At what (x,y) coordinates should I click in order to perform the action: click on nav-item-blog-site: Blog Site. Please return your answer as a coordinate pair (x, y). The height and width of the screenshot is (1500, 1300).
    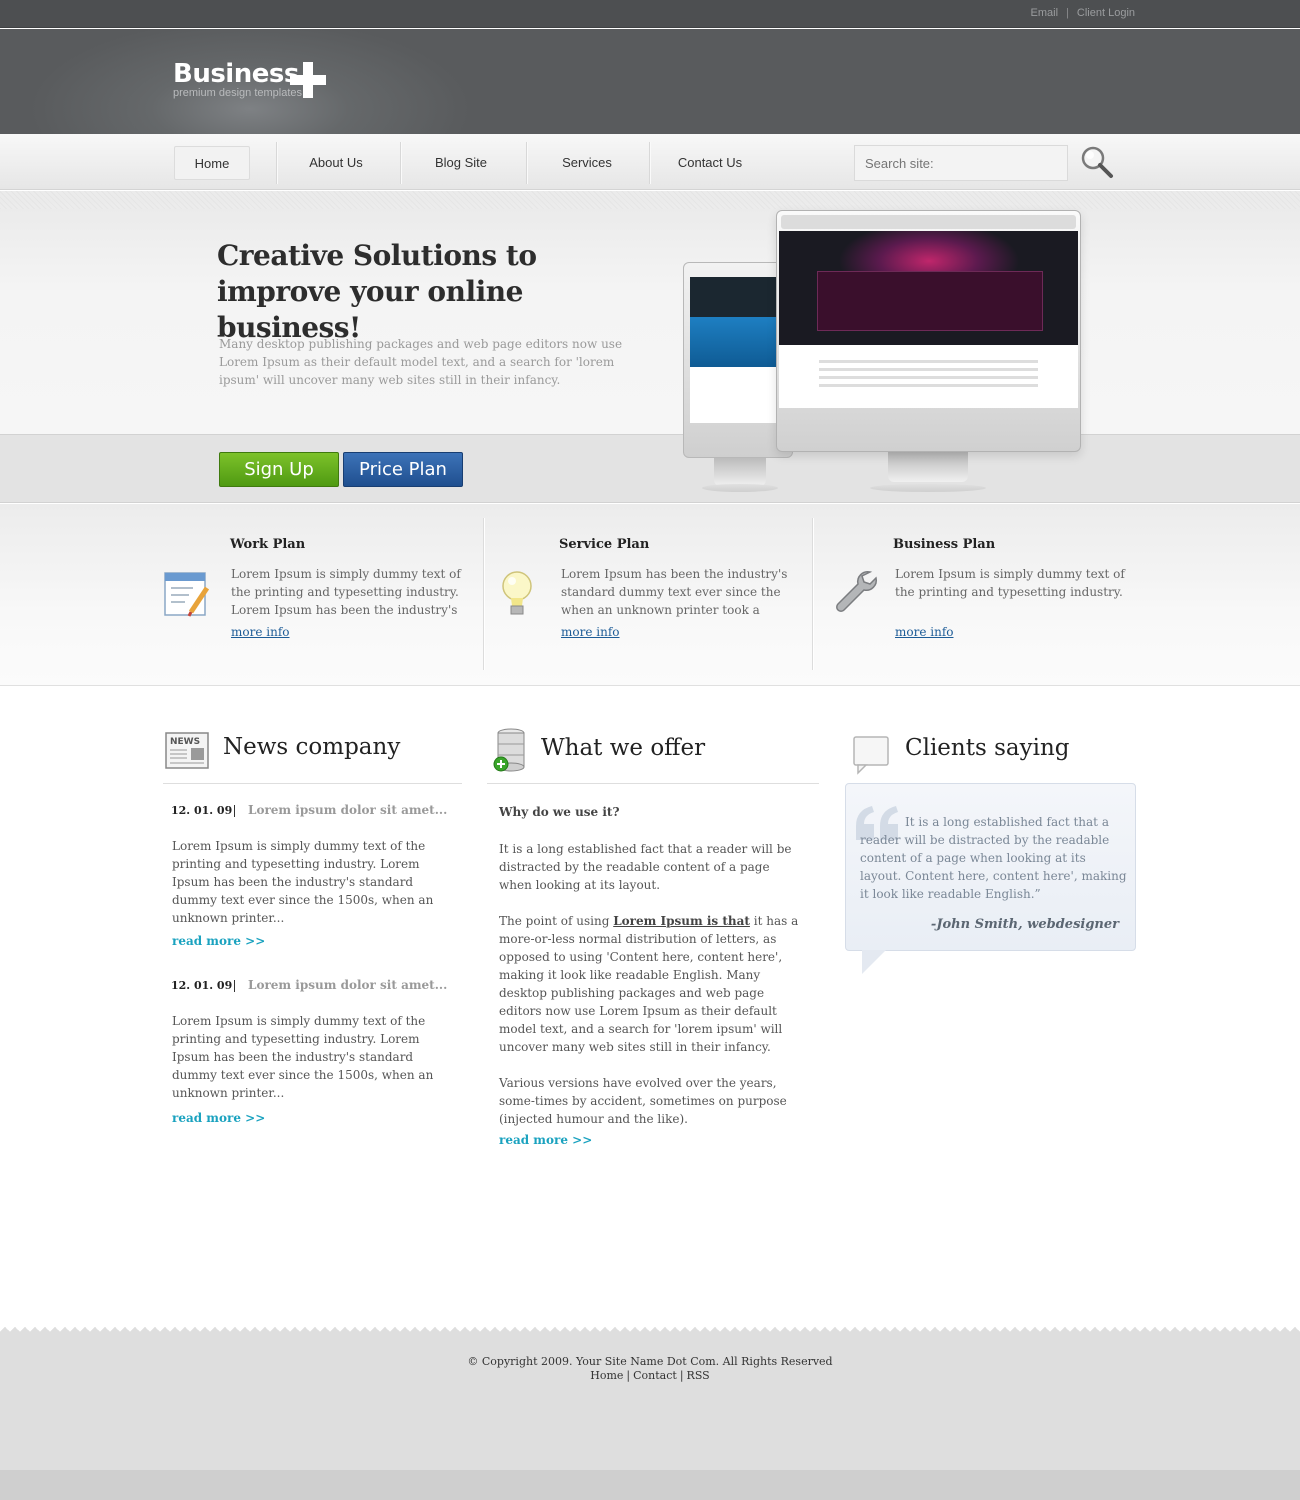
    Looking at the image, I should click on (461, 163).